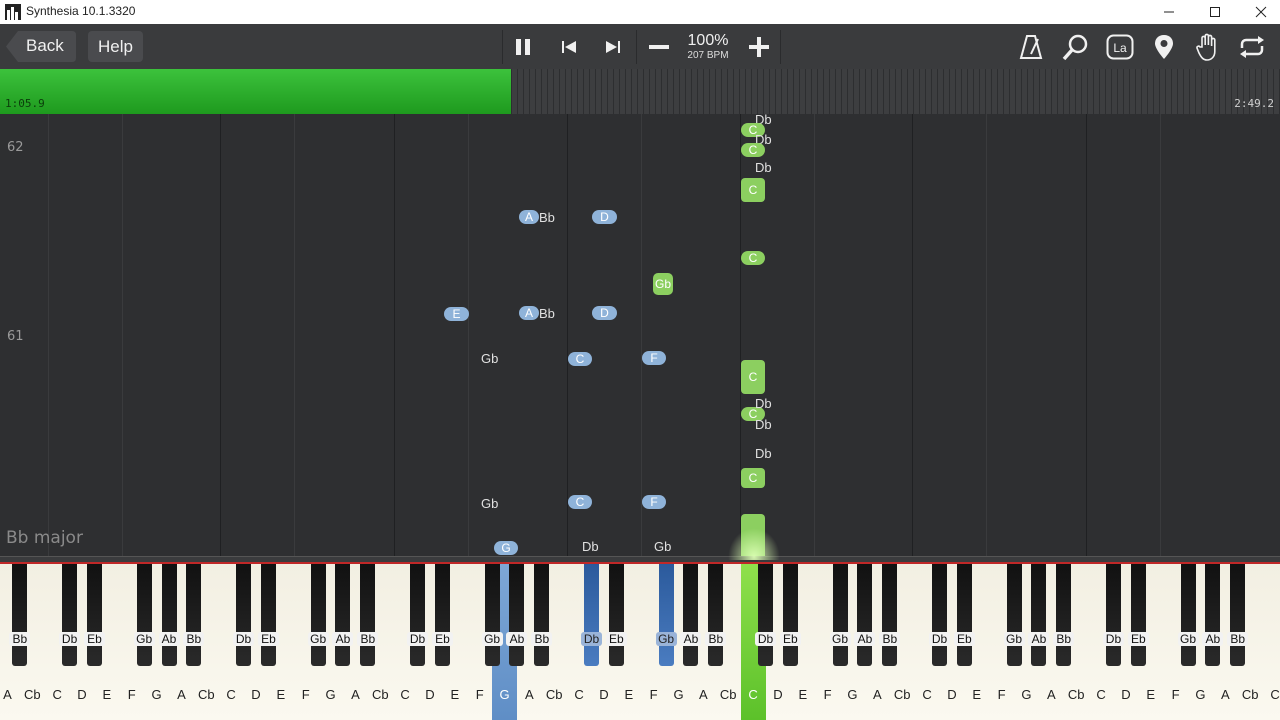  Describe the element at coordinates (523, 47) in the screenshot. I see `pause-button` at that location.